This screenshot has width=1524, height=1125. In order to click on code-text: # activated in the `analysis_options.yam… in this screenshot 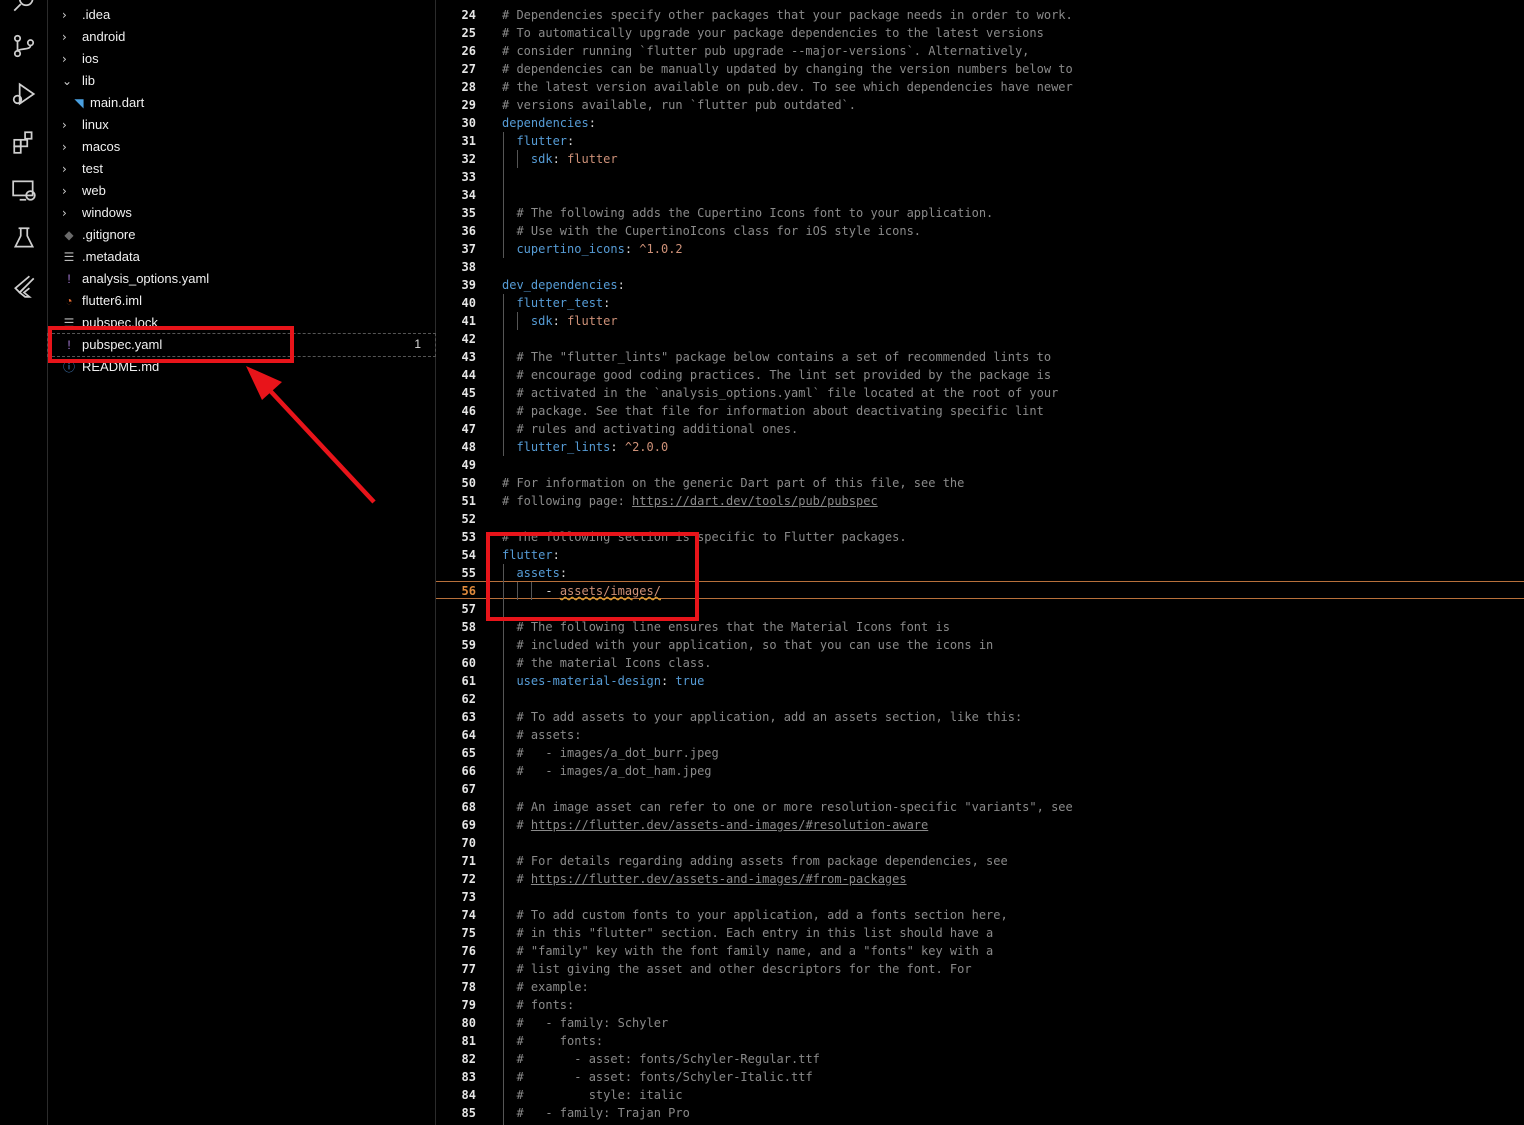, I will do `click(787, 393)`.